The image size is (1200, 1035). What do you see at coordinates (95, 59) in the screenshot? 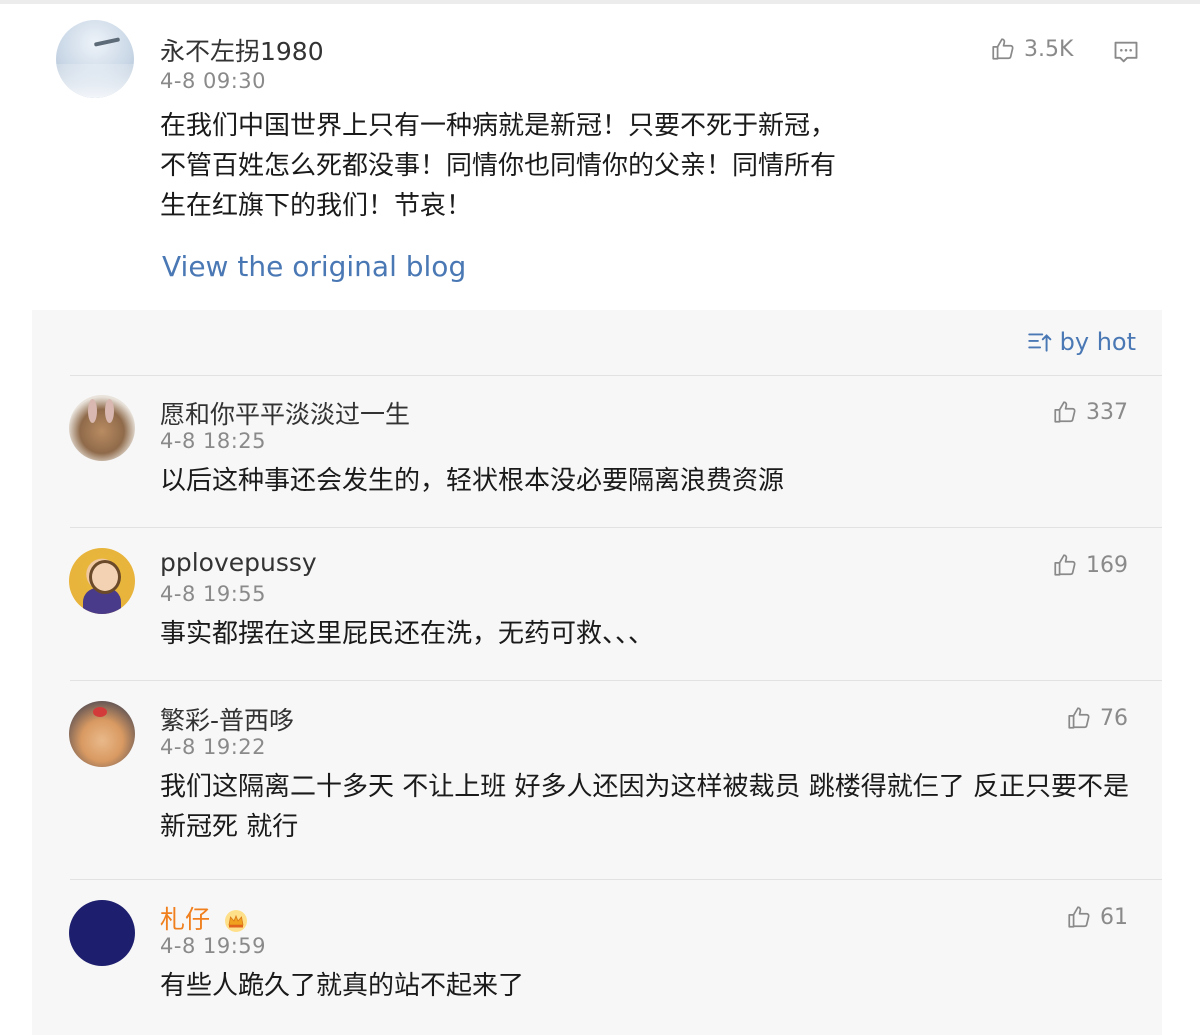
I see `post-author-avatar` at bounding box center [95, 59].